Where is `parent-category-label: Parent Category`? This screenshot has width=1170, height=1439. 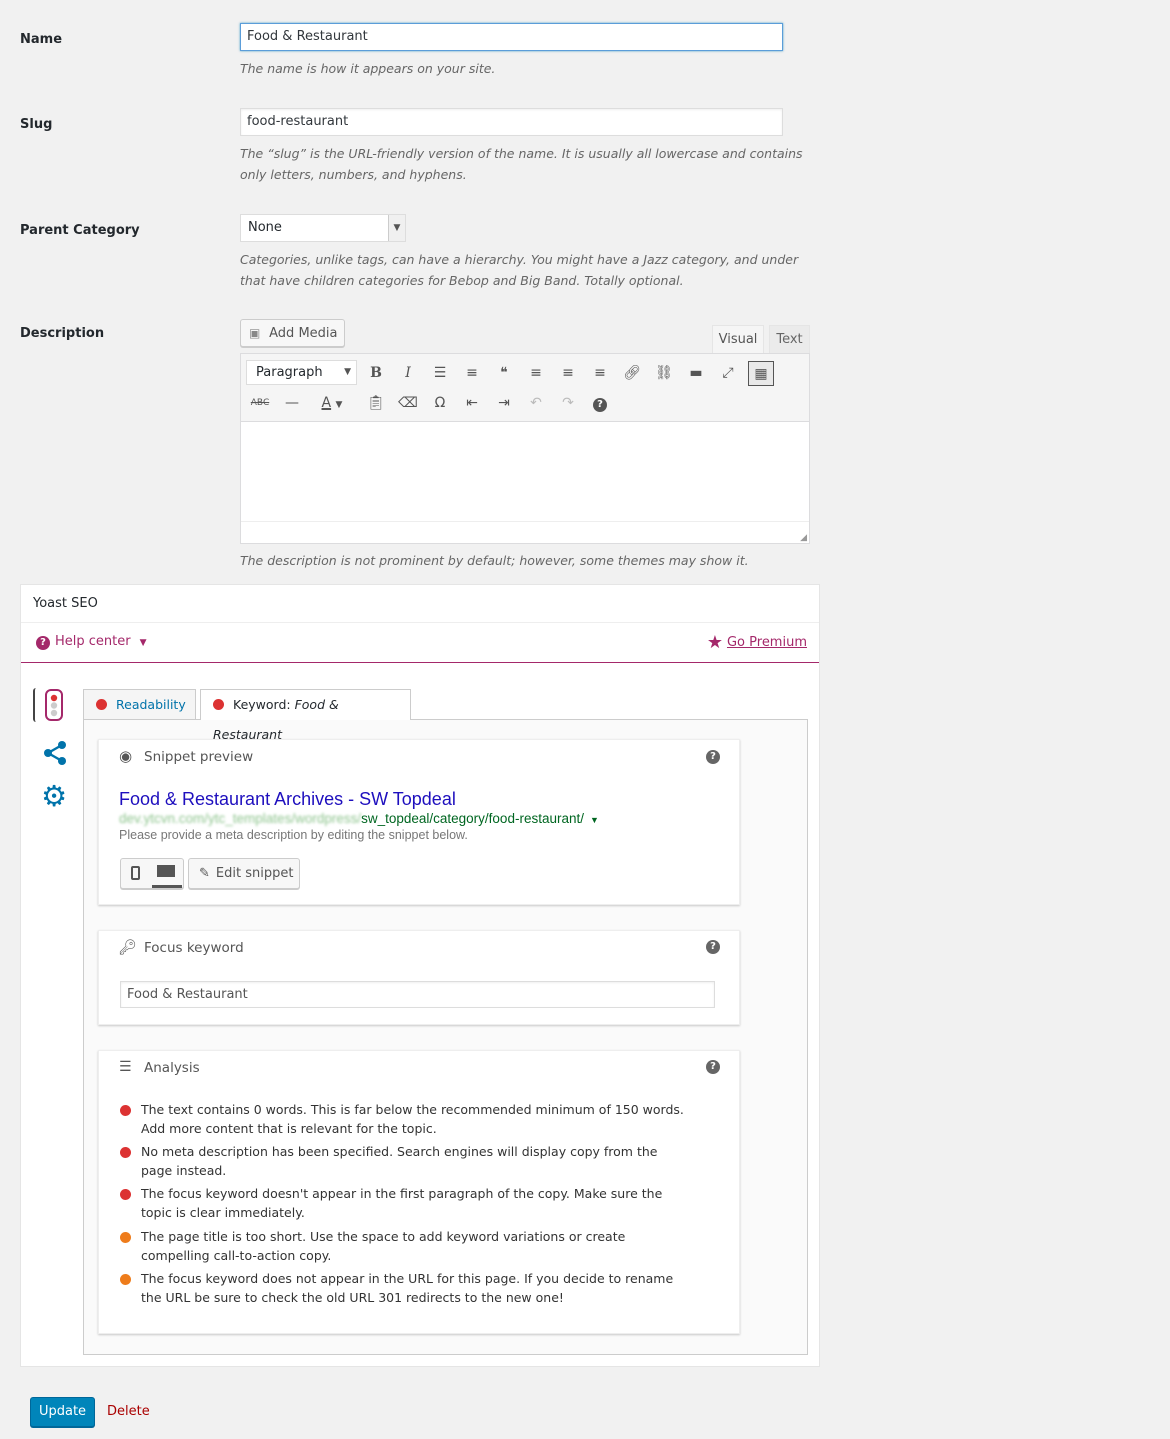
parent-category-label: Parent Category is located at coordinates (80, 230).